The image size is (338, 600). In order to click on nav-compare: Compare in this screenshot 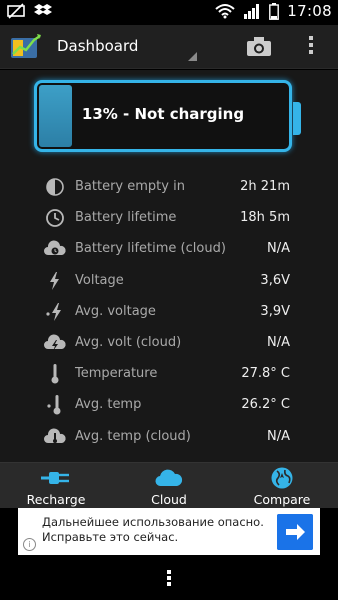, I will do `click(282, 486)`.